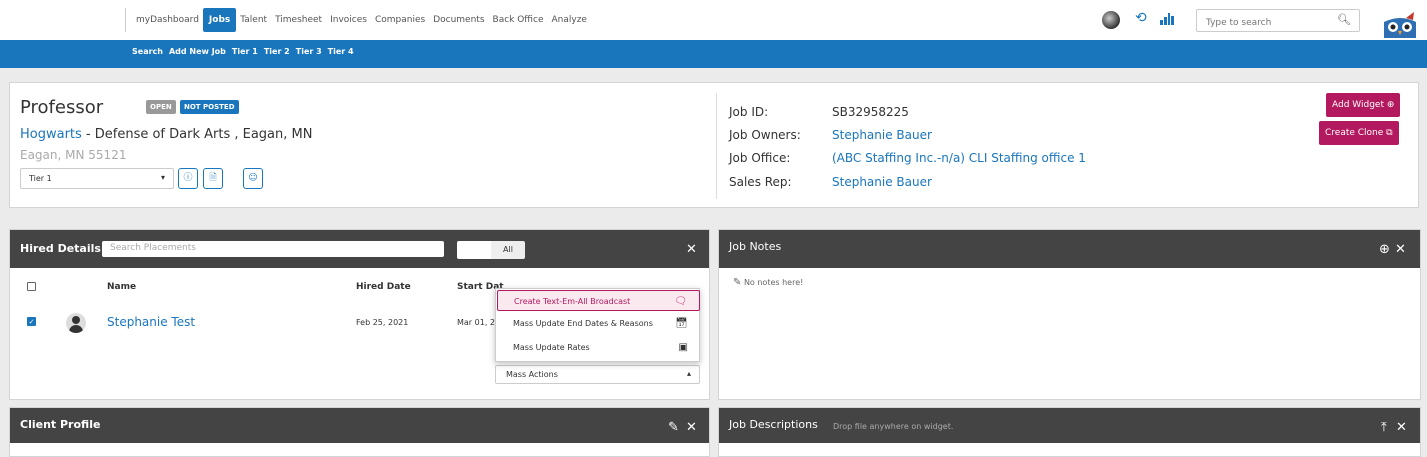 This screenshot has height=457, width=1427. I want to click on row-checkbox: ✓, so click(31, 321).